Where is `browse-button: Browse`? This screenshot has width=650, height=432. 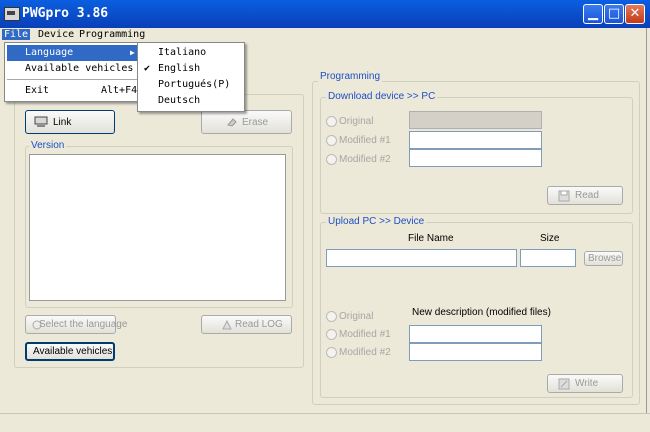 browse-button: Browse is located at coordinates (603, 258).